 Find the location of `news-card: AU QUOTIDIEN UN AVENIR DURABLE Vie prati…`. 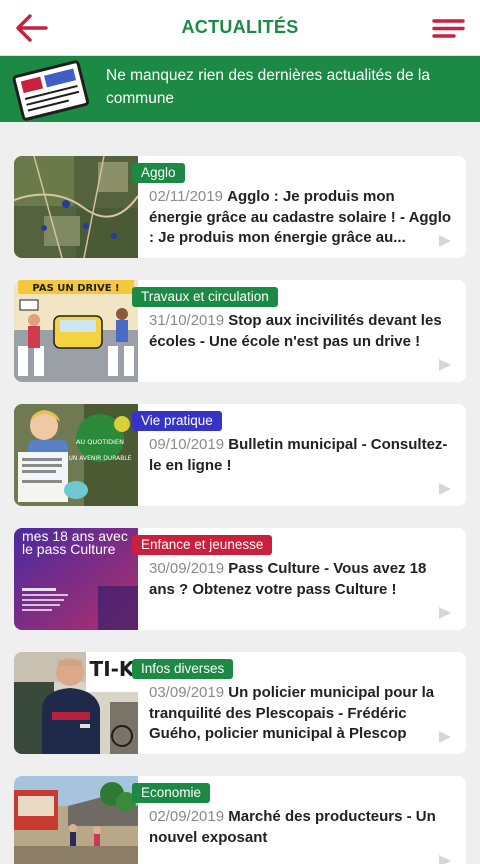

news-card: AU QUOTIDIEN UN AVENIR DURABLE Vie prati… is located at coordinates (240, 455).